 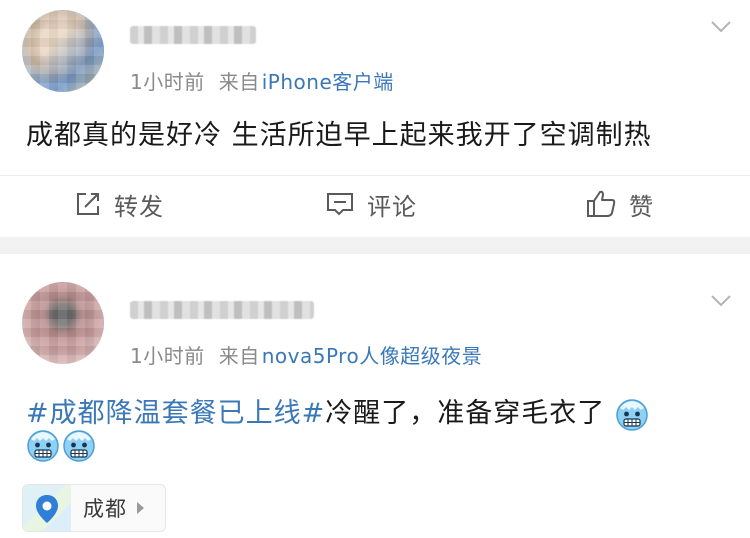 I want to click on post-divider, so click(x=375, y=245).